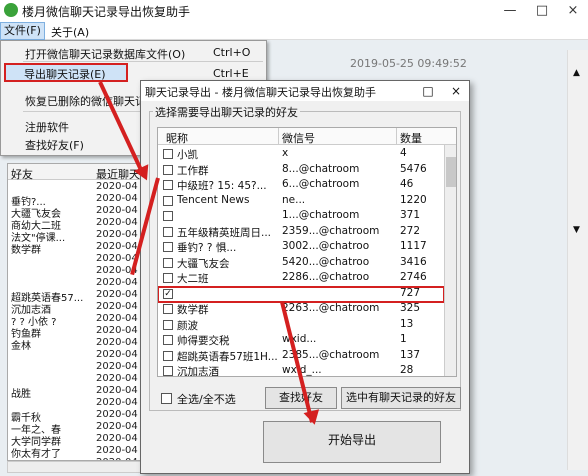 The height and width of the screenshot is (476, 588). Describe the element at coordinates (294, 11) in the screenshot. I see `main-title-bar: 楼月微信聊天记录导出恢复助手 — □ ×` at that location.